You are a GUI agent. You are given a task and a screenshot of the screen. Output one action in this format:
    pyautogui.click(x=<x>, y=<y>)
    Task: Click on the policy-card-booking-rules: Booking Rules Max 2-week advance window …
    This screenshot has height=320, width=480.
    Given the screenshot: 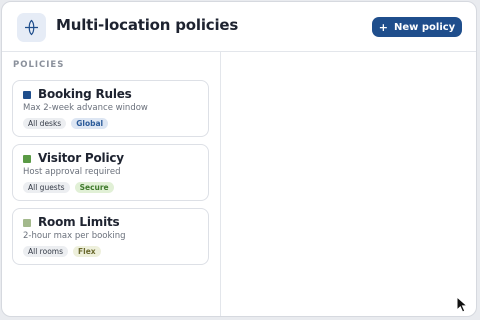 What is the action you would take?
    pyautogui.click(x=110, y=108)
    